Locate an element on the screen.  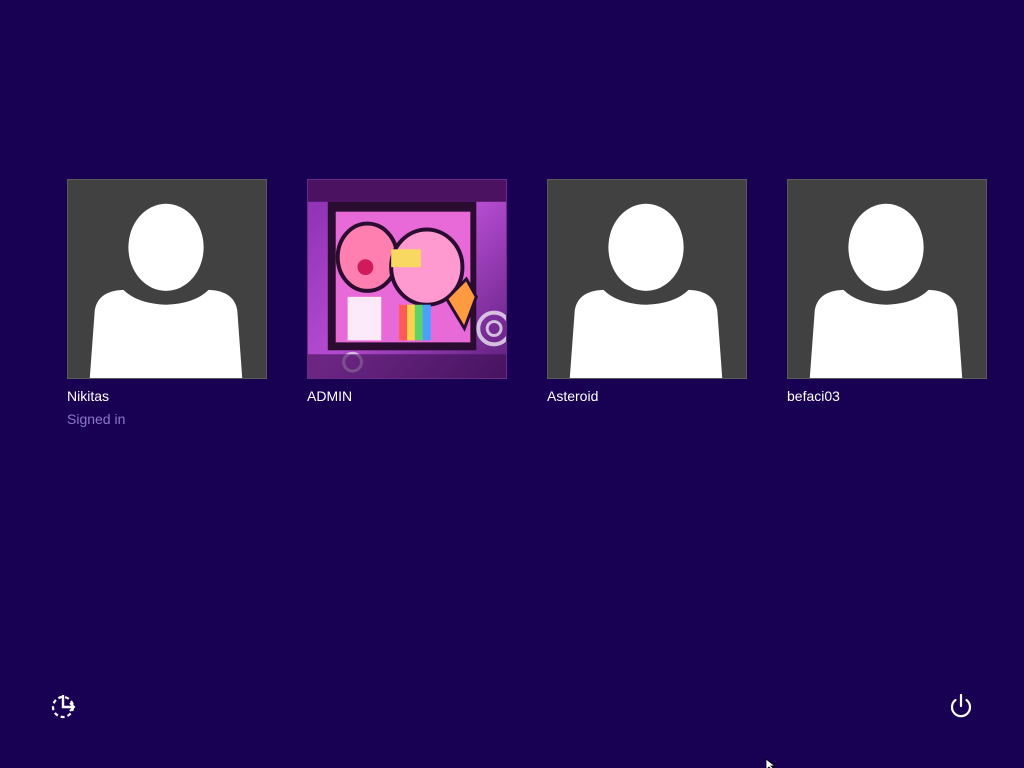
power-icon is located at coordinates (961, 706).